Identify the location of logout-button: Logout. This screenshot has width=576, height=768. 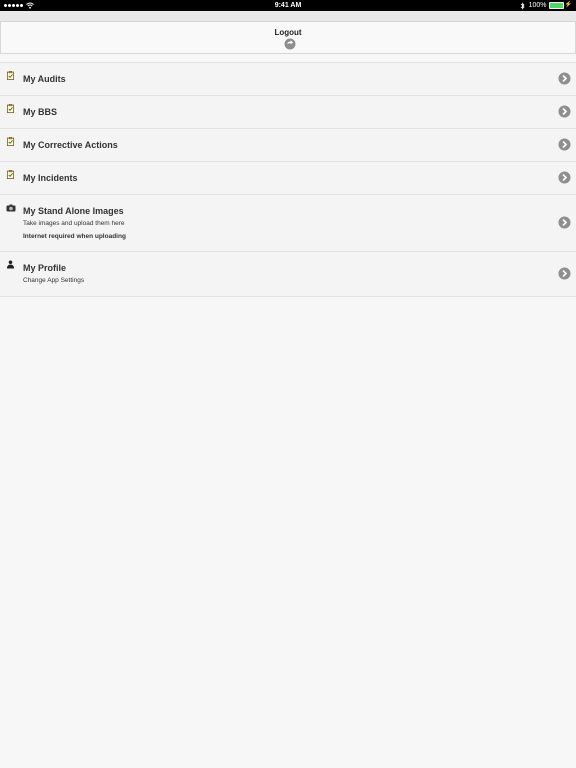
(288, 37).